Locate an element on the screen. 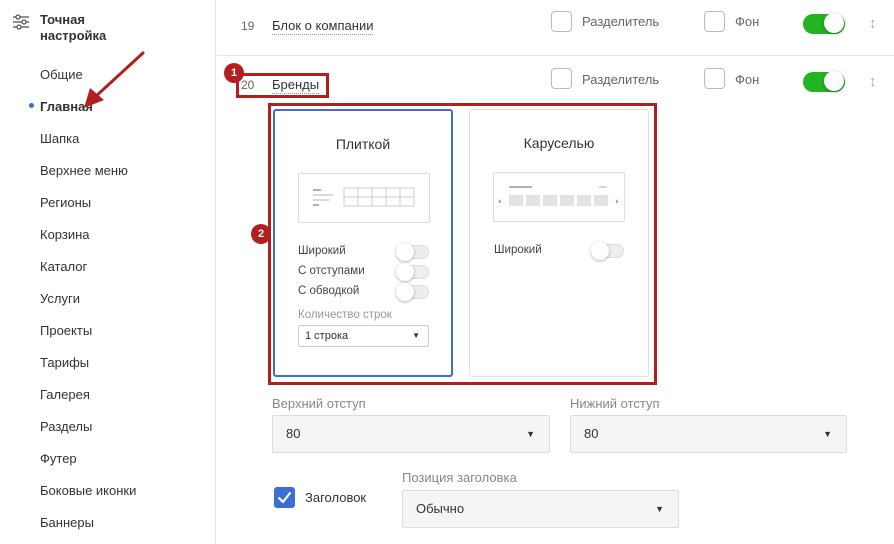 This screenshot has width=894, height=544. sidebar-item-services: Услуги is located at coordinates (60, 298).